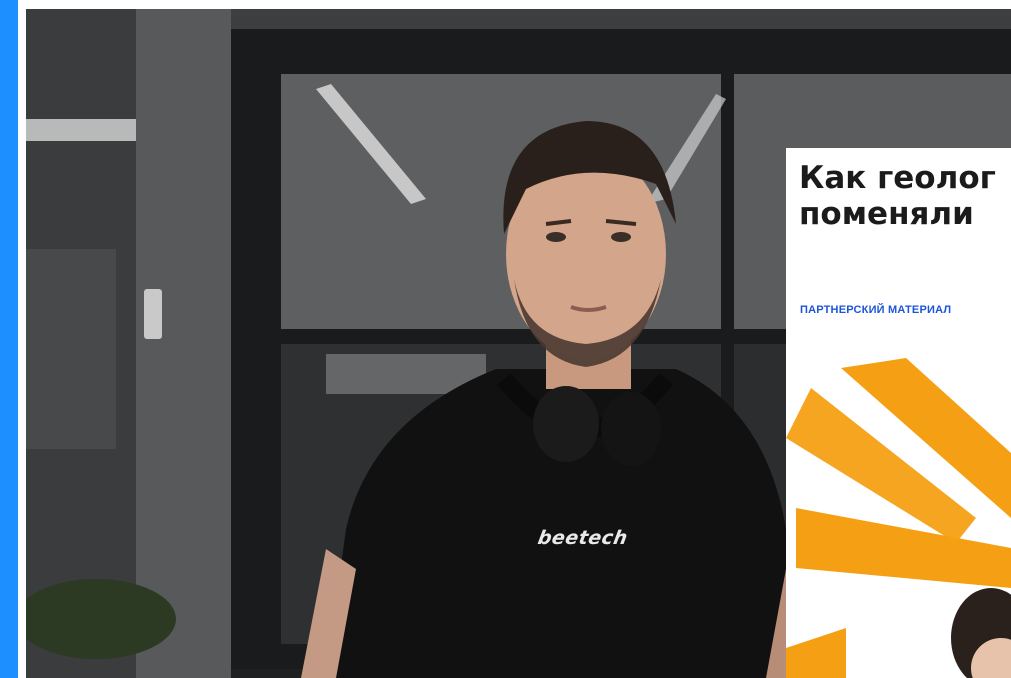 This screenshot has width=1011, height=678. Describe the element at coordinates (583, 538) in the screenshot. I see `shirt-print: beetech` at that location.